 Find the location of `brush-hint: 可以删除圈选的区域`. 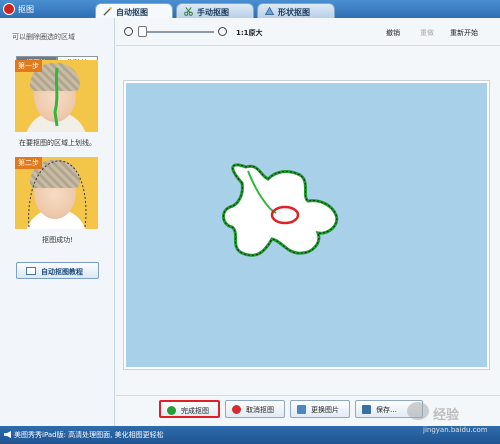

brush-hint: 可以删除圈选的区域 is located at coordinates (43, 37).